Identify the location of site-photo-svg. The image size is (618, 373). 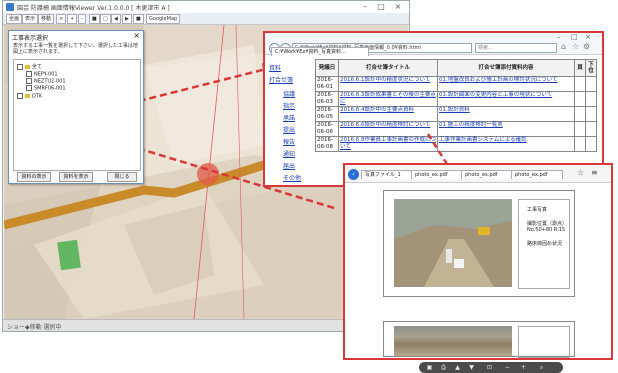
(453, 243).